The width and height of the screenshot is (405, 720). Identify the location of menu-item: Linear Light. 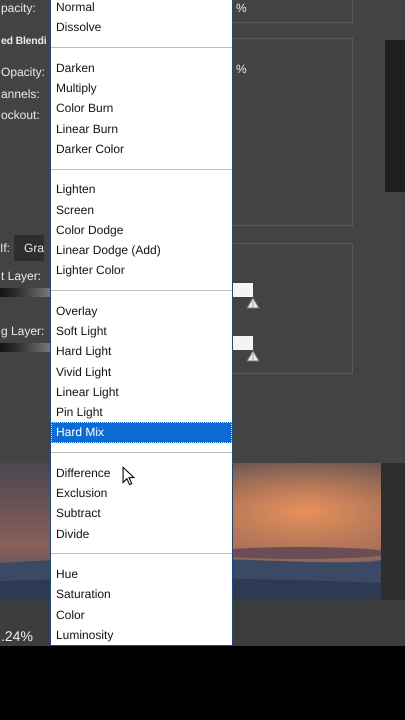
(141, 392).